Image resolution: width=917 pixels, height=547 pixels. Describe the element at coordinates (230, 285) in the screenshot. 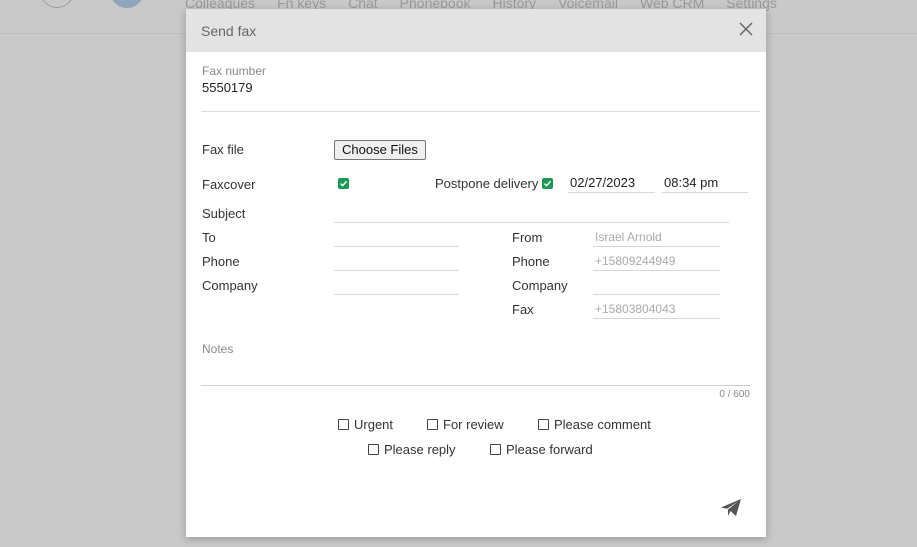

I see `company-label: Company` at that location.